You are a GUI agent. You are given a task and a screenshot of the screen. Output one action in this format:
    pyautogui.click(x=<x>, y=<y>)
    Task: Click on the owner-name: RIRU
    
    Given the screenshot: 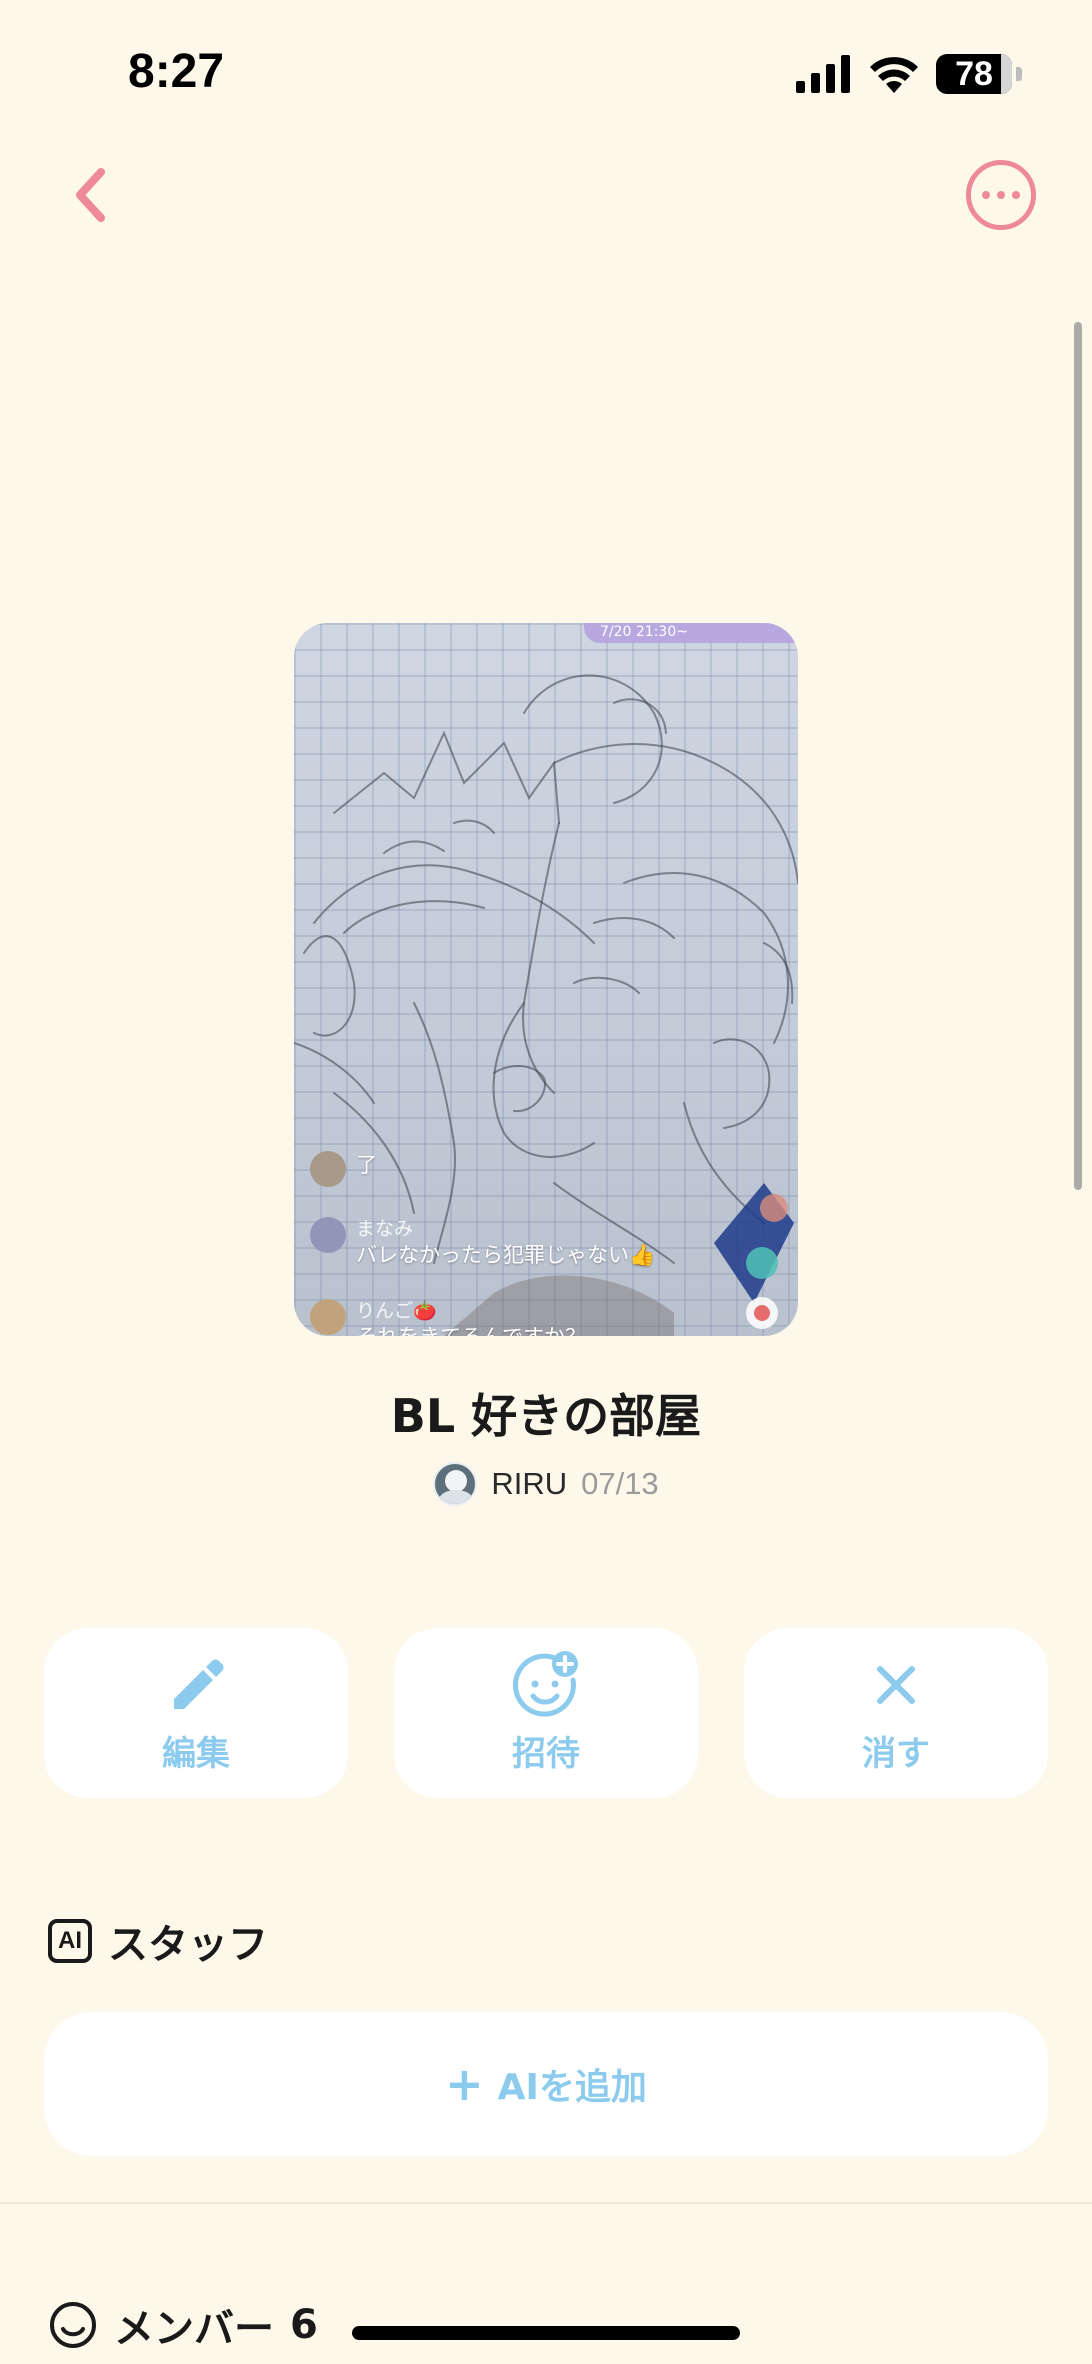 What is the action you would take?
    pyautogui.click(x=529, y=1484)
    